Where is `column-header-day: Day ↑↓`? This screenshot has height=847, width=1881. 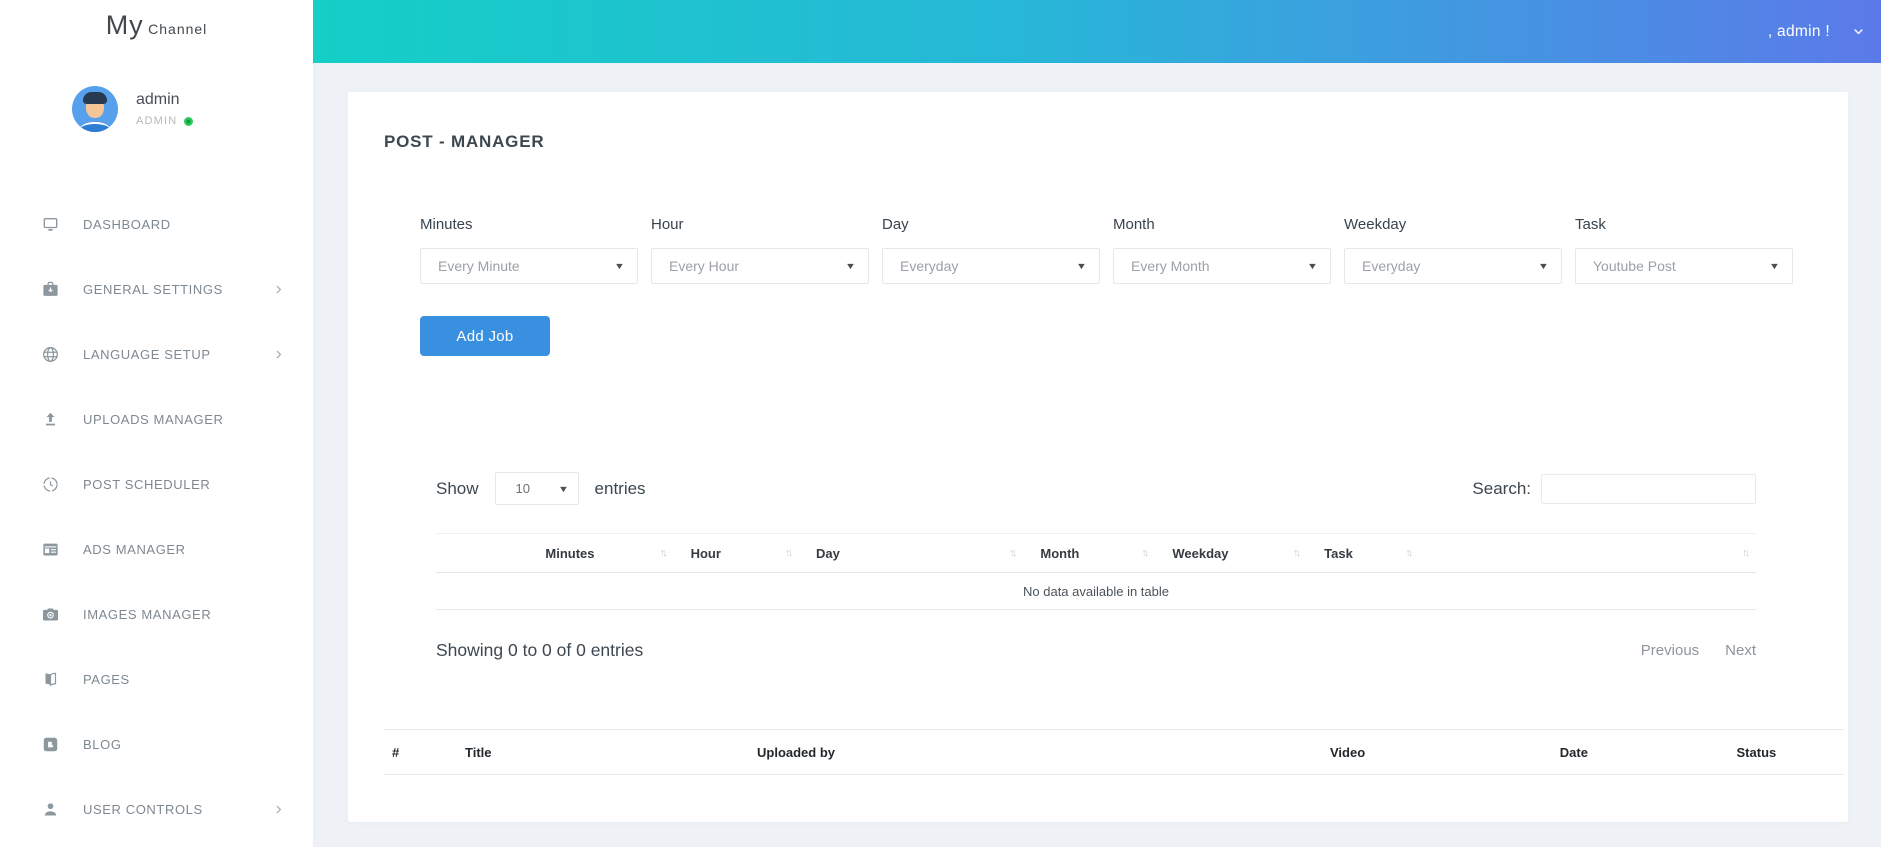
column-header-day: Day ↑↓ is located at coordinates (911, 553).